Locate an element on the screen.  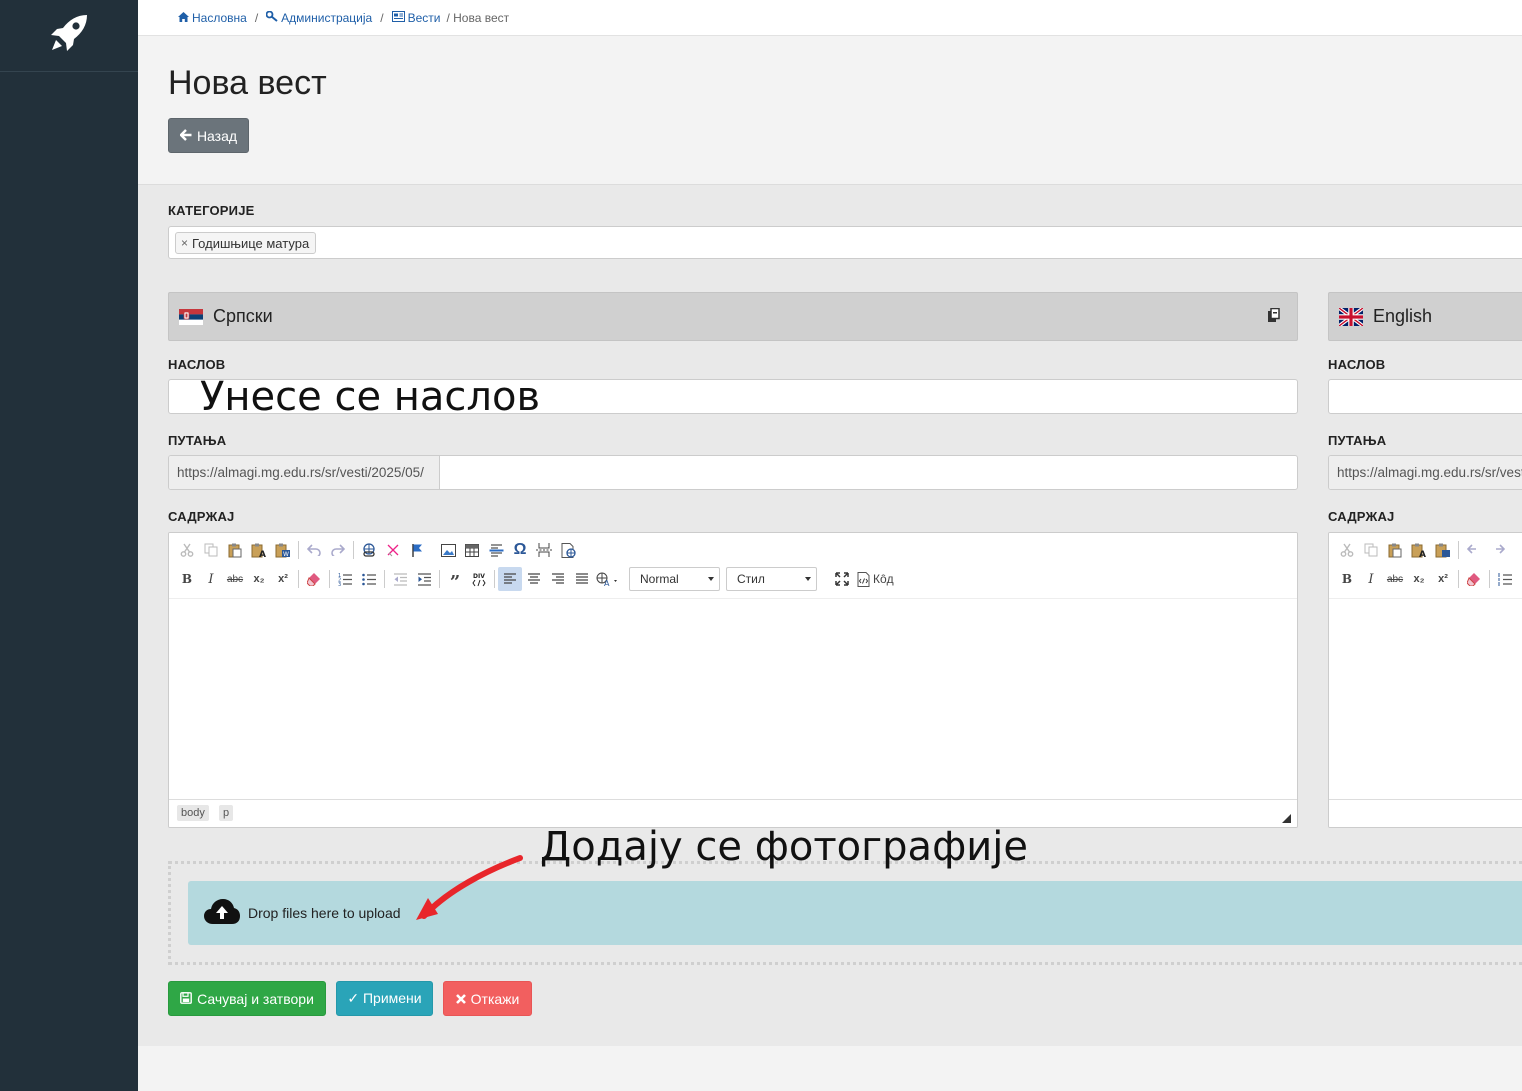
element-path-p: p is located at coordinates (226, 813).